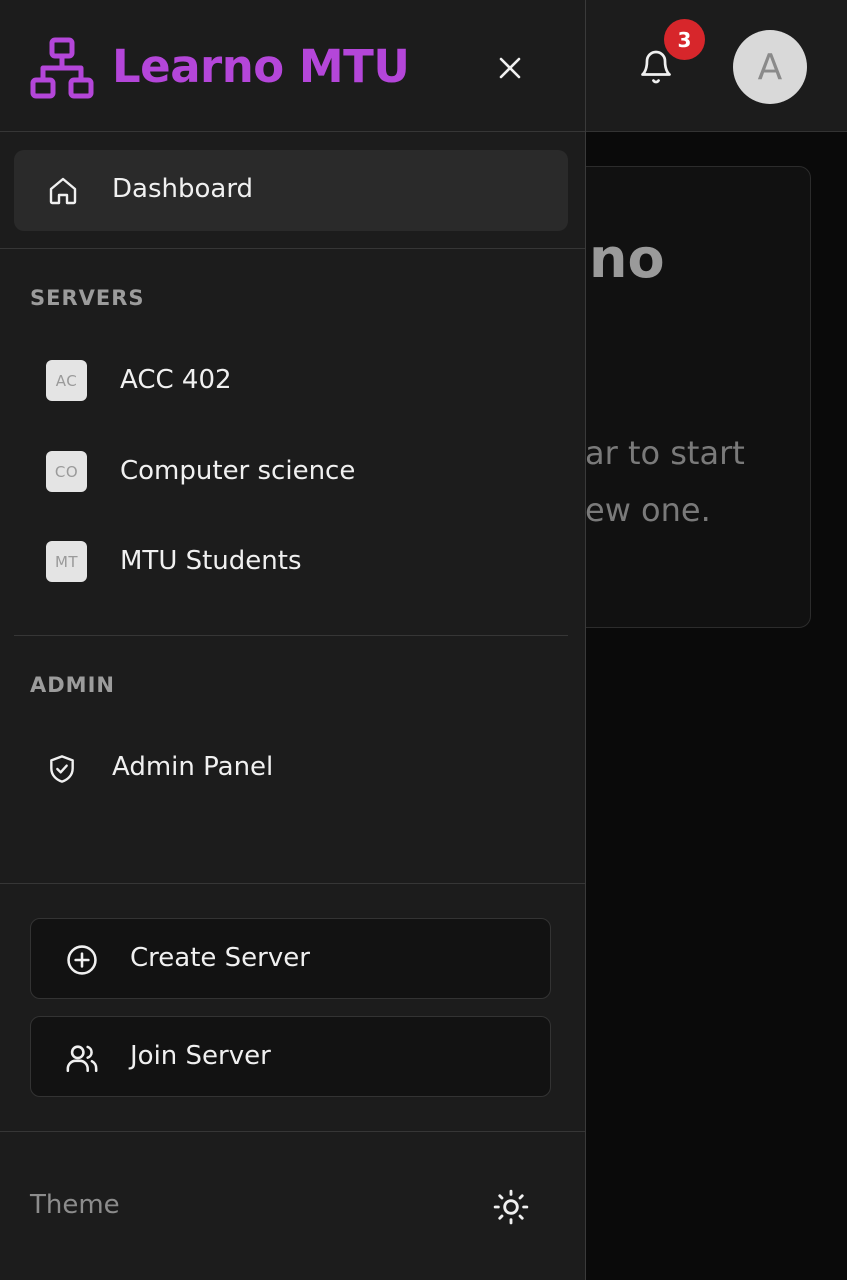  Describe the element at coordinates (211, 561) in the screenshot. I see `server-name: MTU Students` at that location.